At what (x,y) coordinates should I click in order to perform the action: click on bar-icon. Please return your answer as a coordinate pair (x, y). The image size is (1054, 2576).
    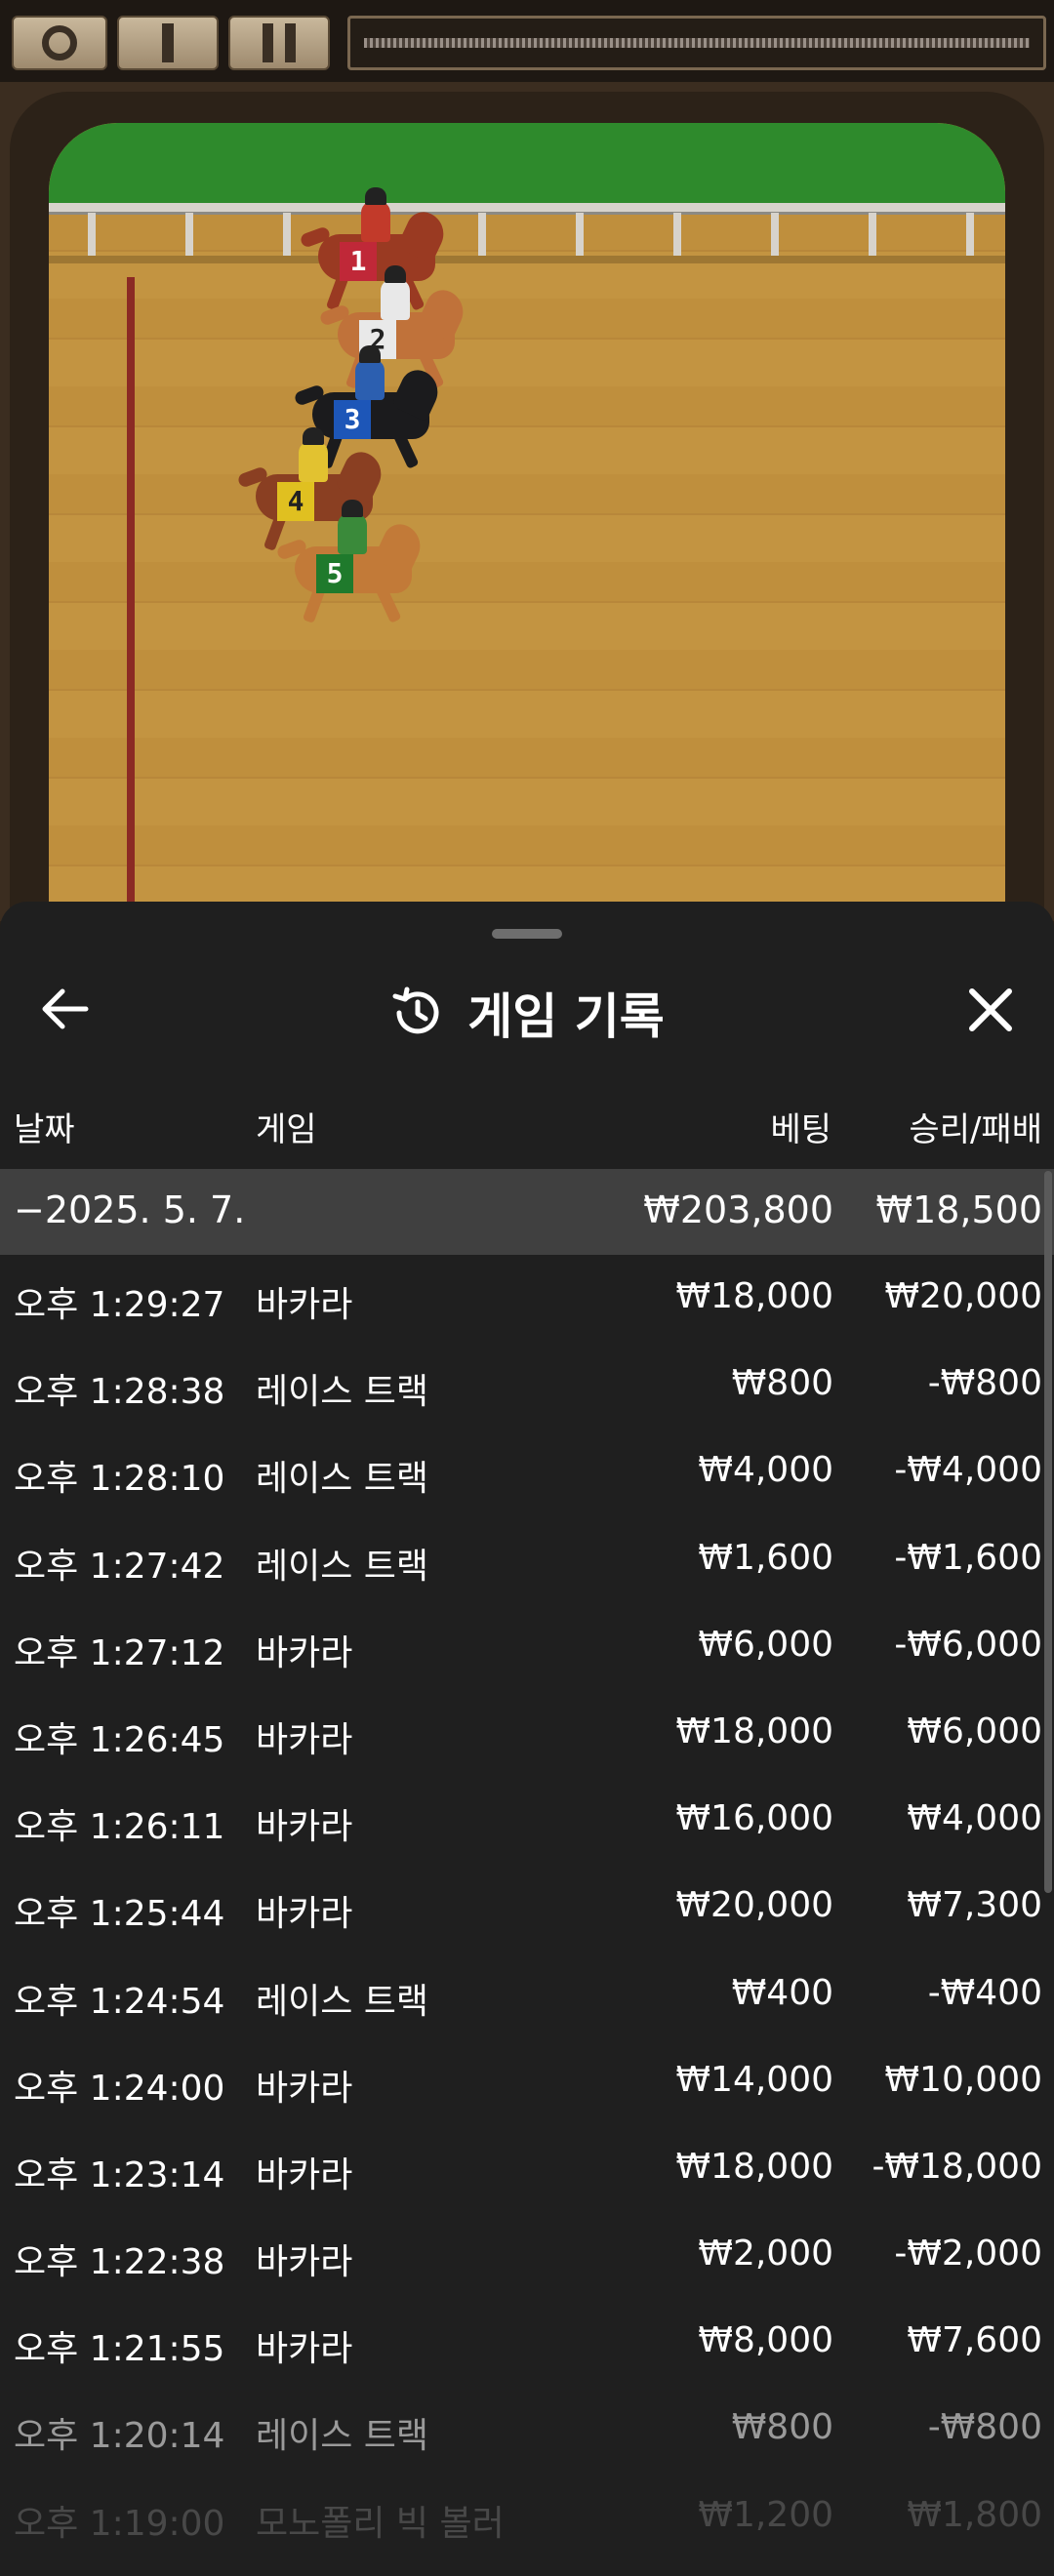
    Looking at the image, I should click on (168, 42).